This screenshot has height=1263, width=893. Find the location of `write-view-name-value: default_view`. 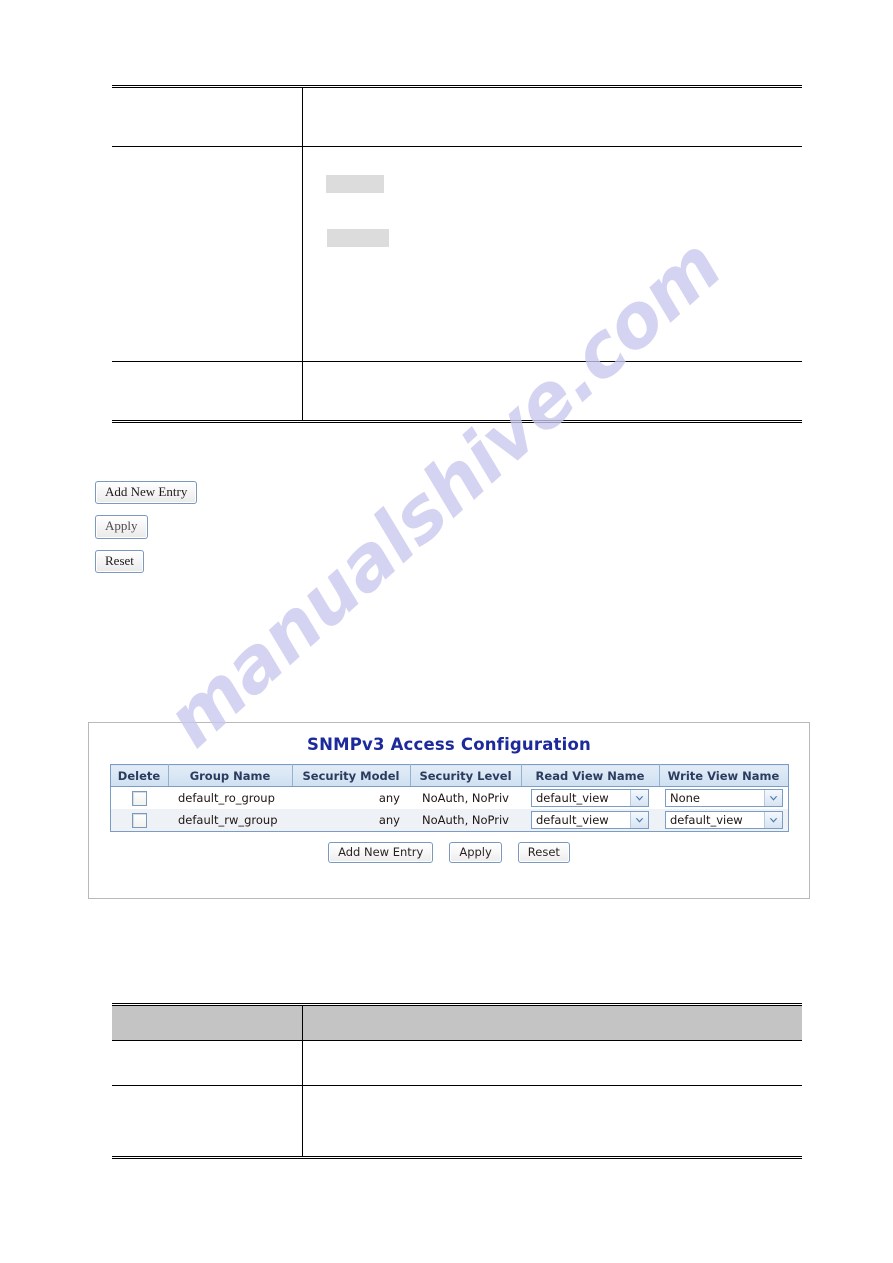

write-view-name-value: default_view is located at coordinates (706, 820).